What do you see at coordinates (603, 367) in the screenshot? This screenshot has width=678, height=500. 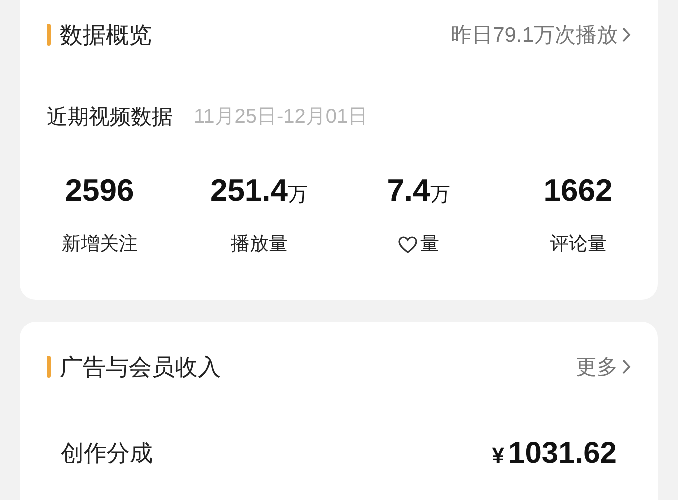 I see `more-link: 更多` at bounding box center [603, 367].